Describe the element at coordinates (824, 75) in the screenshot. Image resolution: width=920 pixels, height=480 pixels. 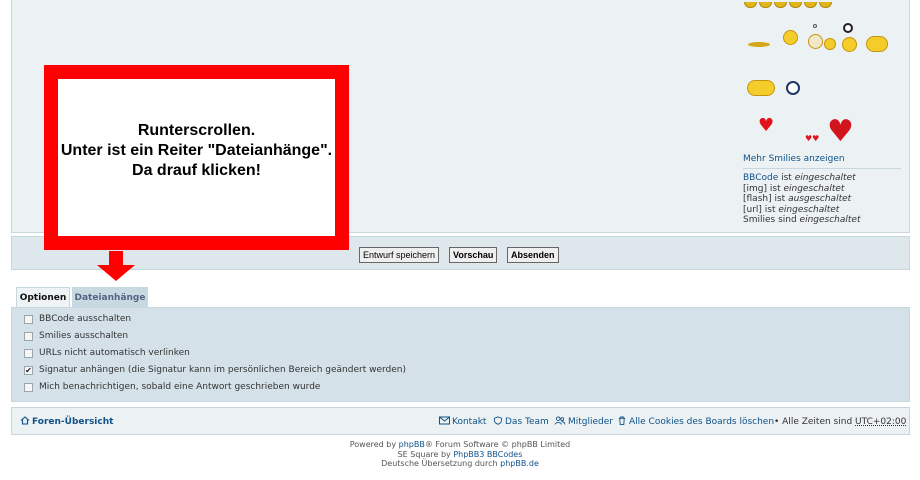
I see `smilies-box: ♥ ♥♥ ♥` at that location.